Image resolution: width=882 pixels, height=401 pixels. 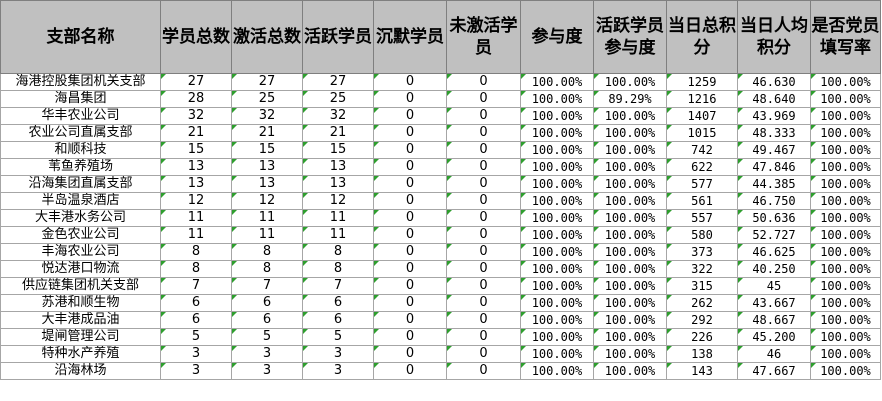 I want to click on data-cell: 45, so click(x=774, y=286).